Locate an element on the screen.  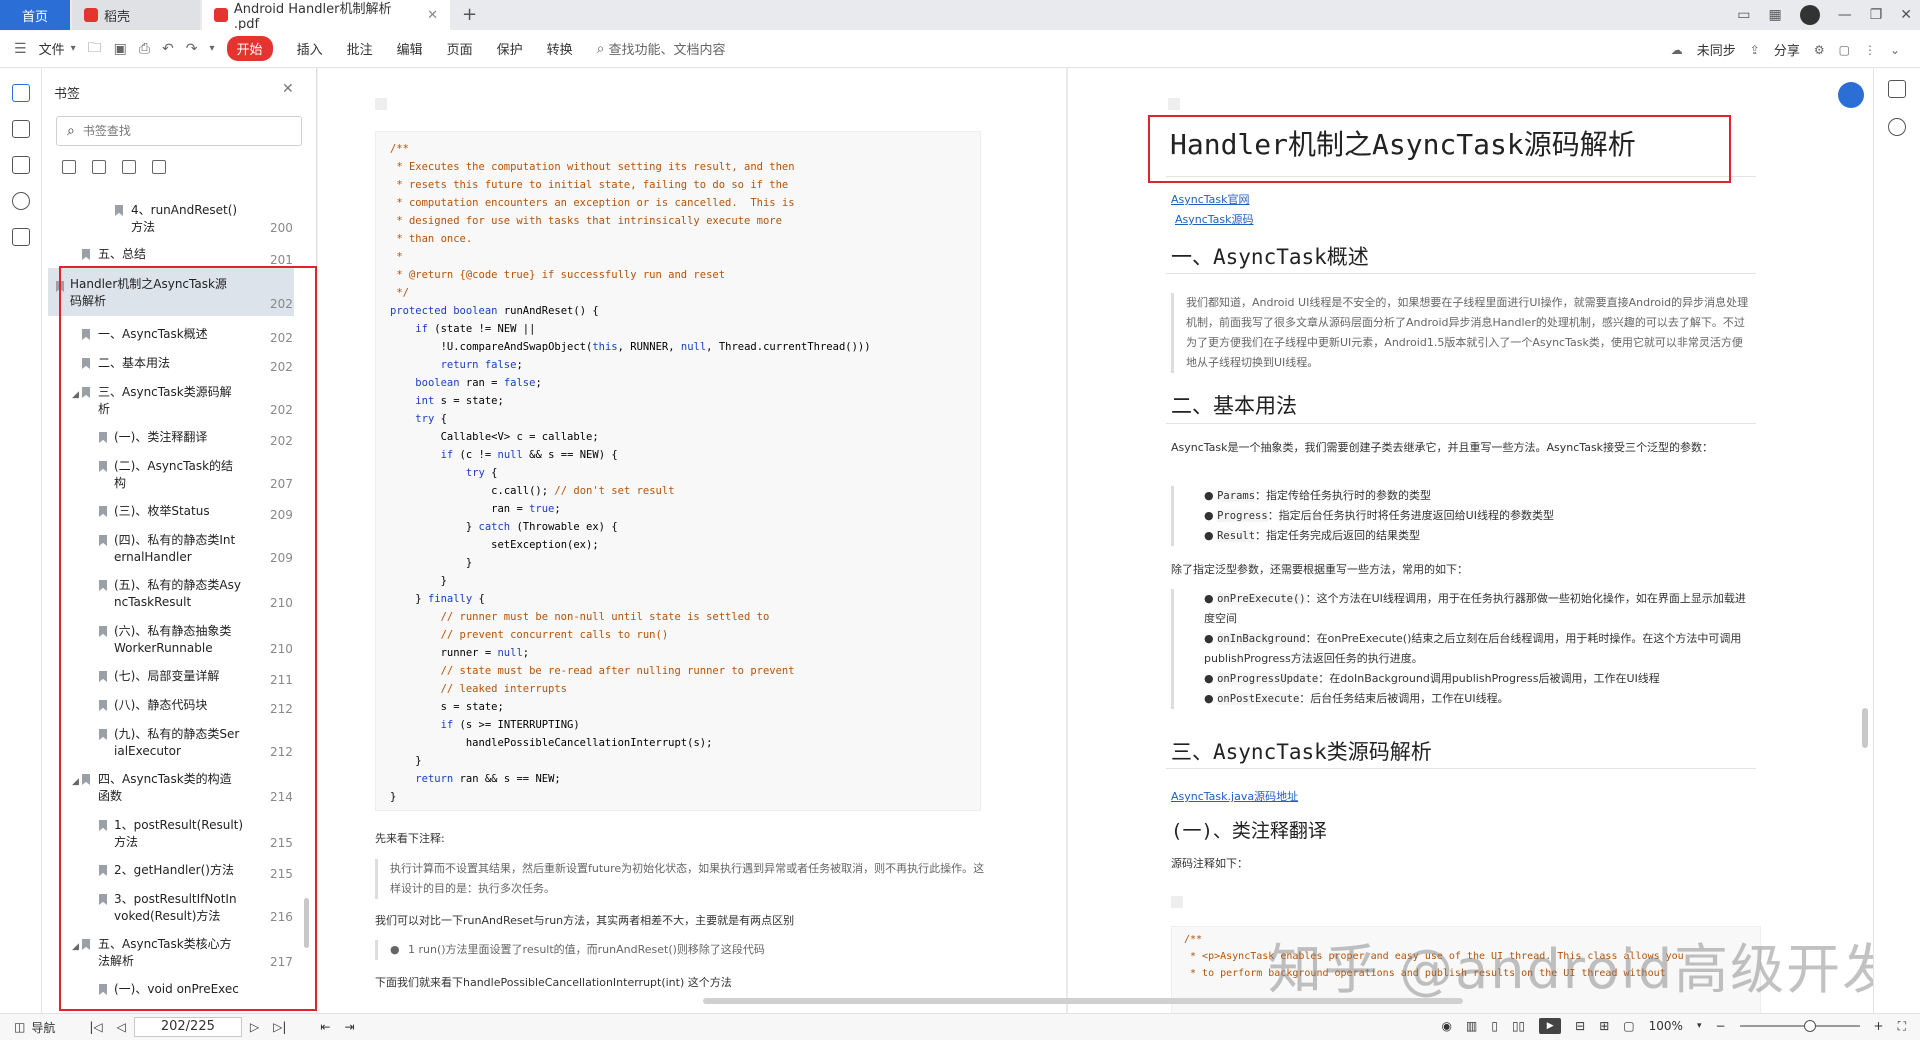
more-options-icon: ⋮ is located at coordinates (1870, 50).